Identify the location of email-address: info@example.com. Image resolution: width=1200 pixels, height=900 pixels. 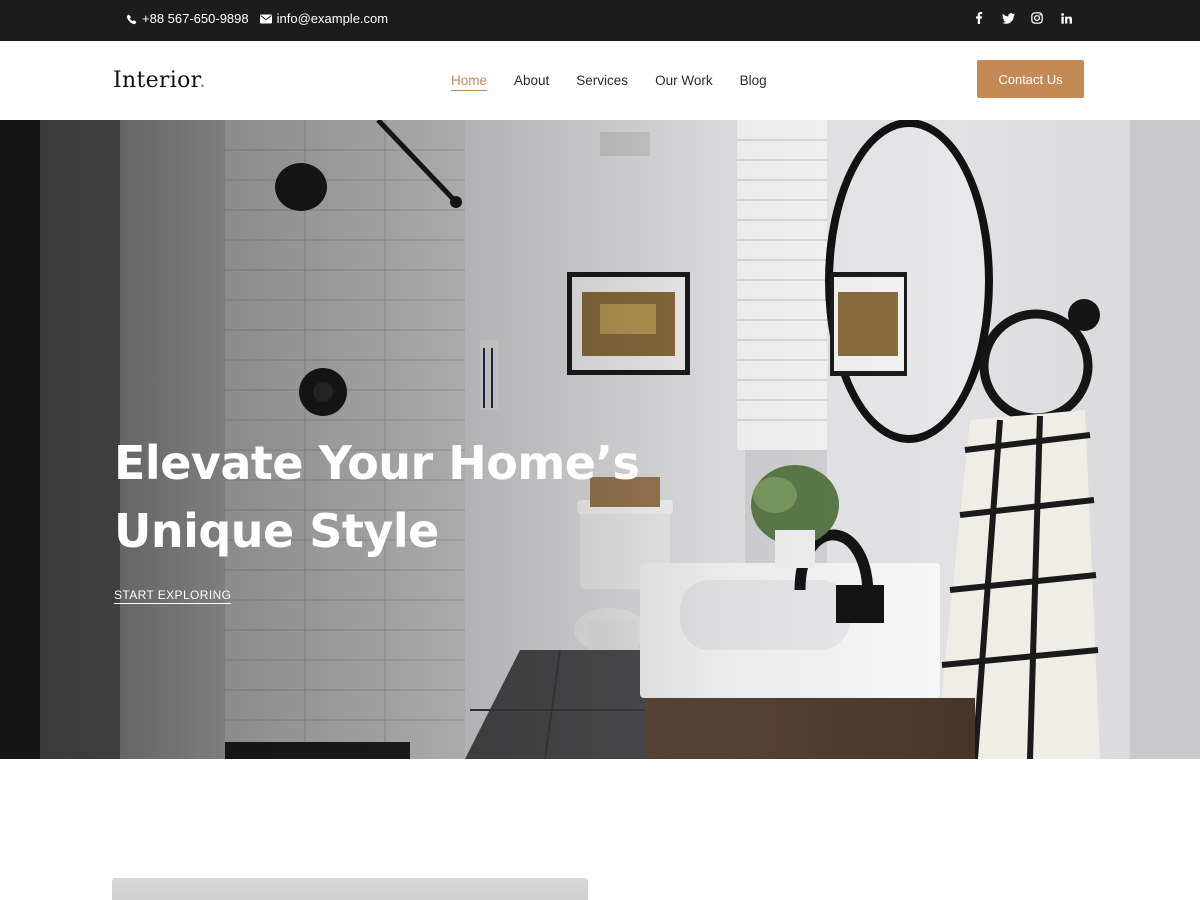
(332, 18).